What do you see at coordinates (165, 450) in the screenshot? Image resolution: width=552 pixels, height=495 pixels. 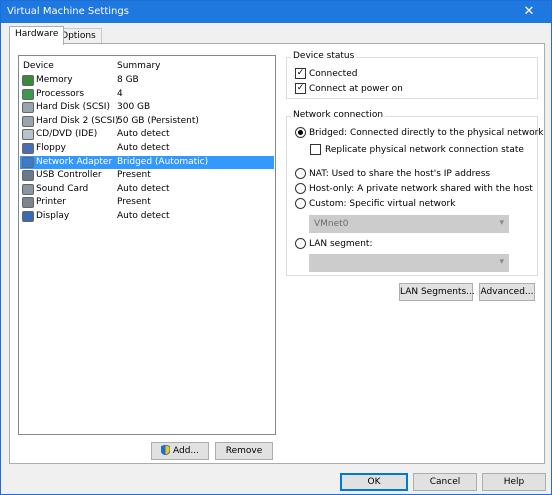 I see `shield-icon` at bounding box center [165, 450].